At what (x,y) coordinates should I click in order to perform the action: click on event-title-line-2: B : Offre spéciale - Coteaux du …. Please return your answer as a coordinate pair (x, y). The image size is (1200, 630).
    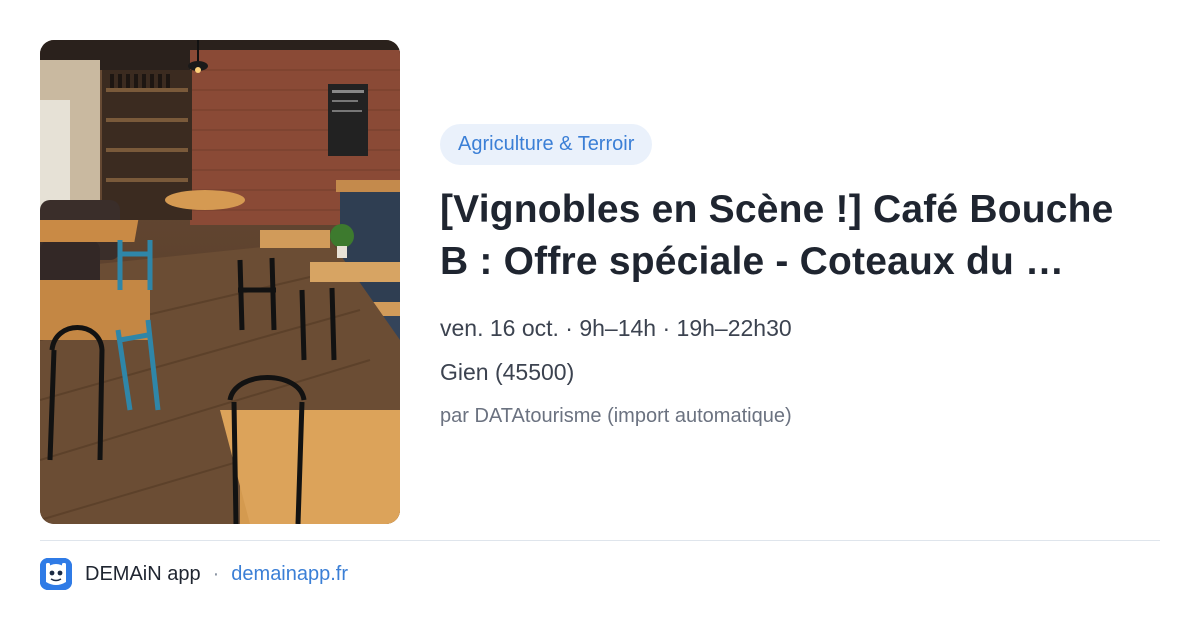
    Looking at the image, I should click on (752, 261).